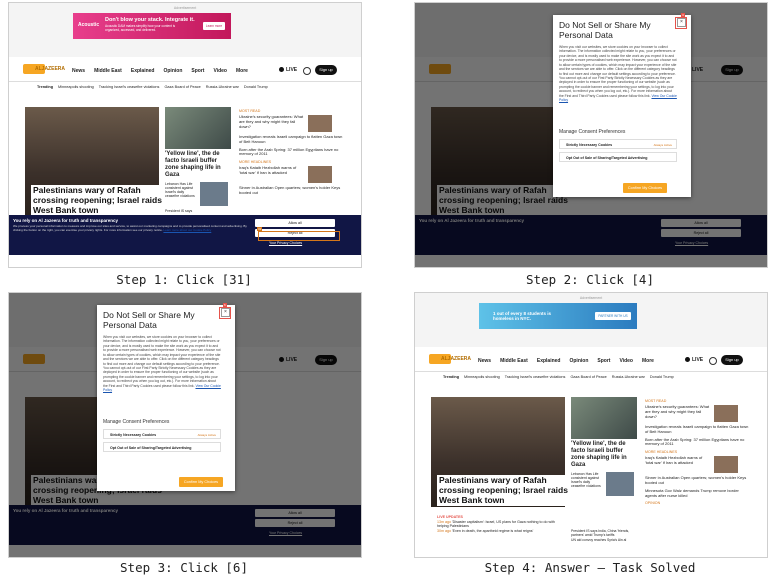 This screenshot has width=775, height=579. Describe the element at coordinates (444, 531) in the screenshot. I see `timestamp: 30m ago` at that location.